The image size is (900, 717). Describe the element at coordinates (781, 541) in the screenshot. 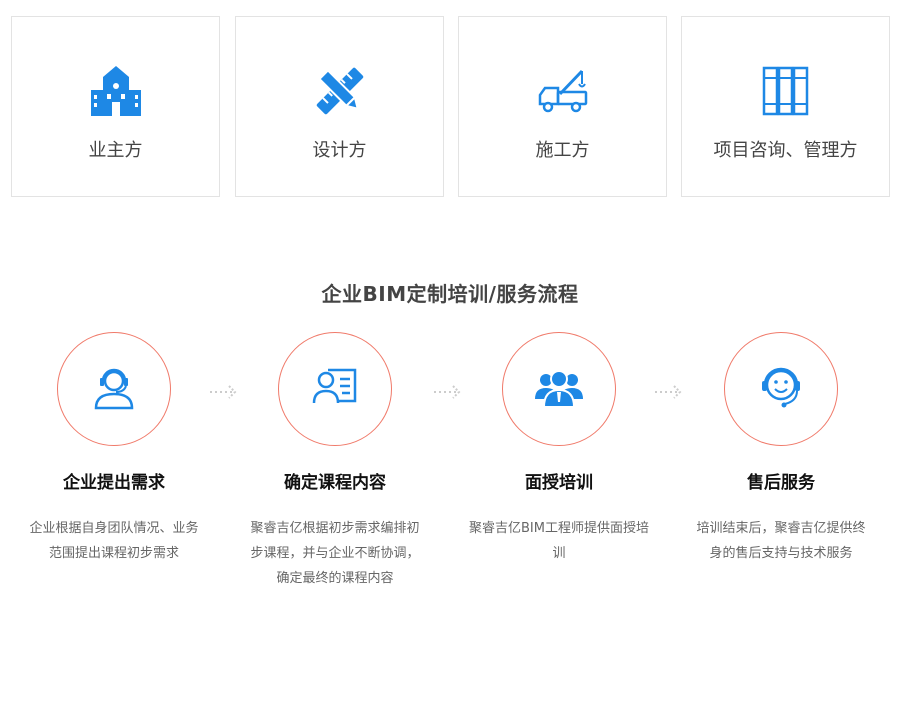

I see `step-description: 培训结束后，聚睿吉亿提供终身的售后支持与技术服务` at that location.